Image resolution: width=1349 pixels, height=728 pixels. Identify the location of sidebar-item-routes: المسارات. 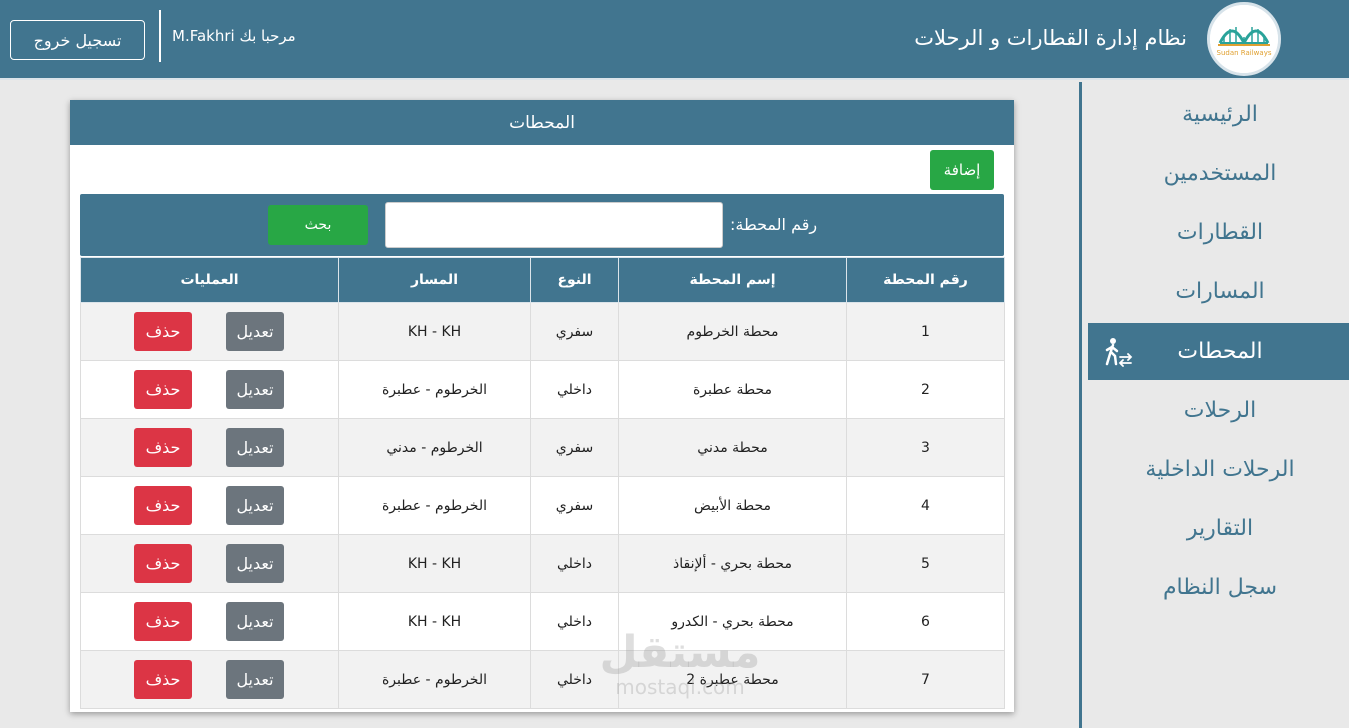
(1218, 291).